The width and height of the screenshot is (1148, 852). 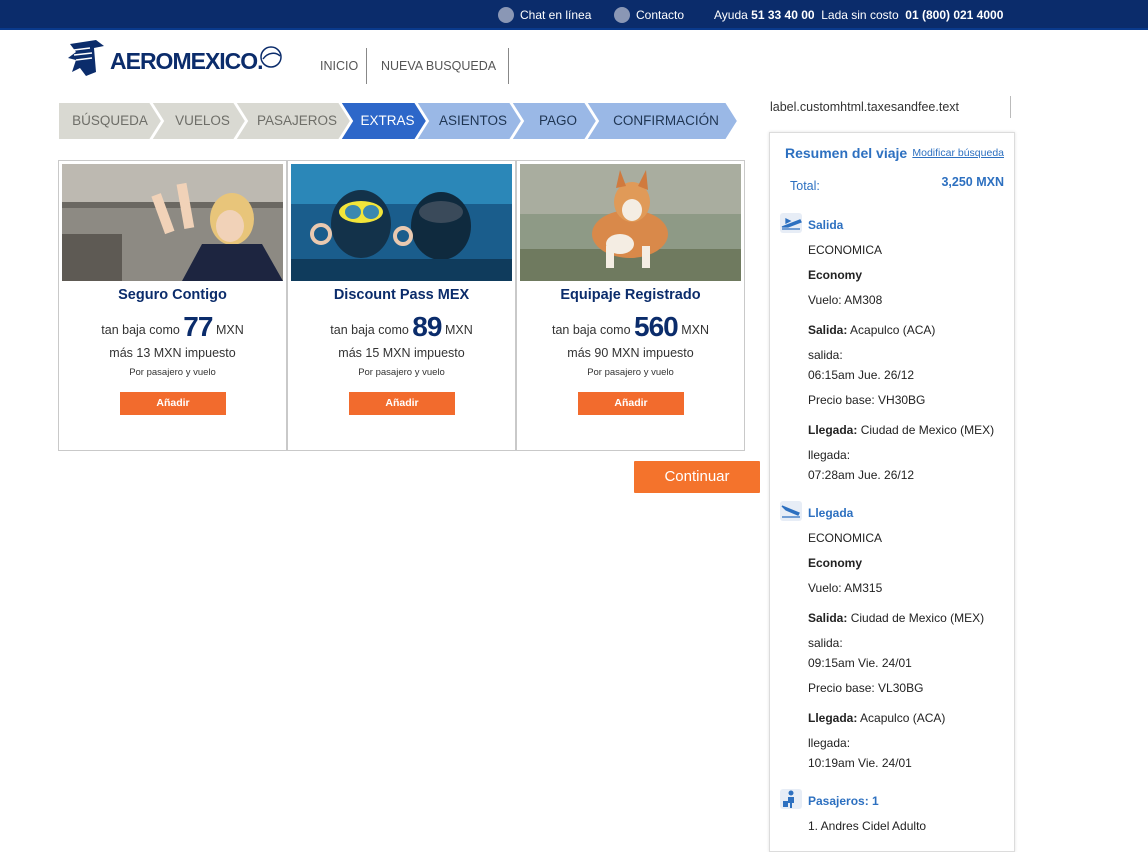 I want to click on step-6: PAGO, so click(x=554, y=121).